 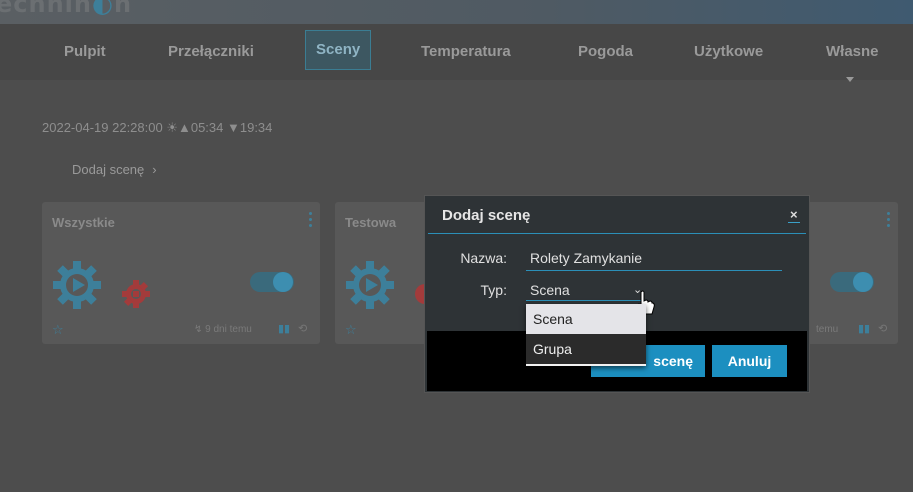 What do you see at coordinates (211, 51) in the screenshot?
I see `tab-przelaczniki: Przełączniki` at bounding box center [211, 51].